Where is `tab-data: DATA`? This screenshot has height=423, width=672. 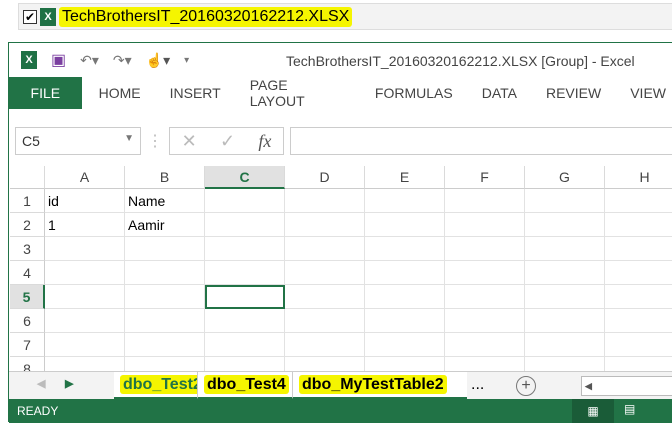
tab-data: DATA is located at coordinates (499, 93).